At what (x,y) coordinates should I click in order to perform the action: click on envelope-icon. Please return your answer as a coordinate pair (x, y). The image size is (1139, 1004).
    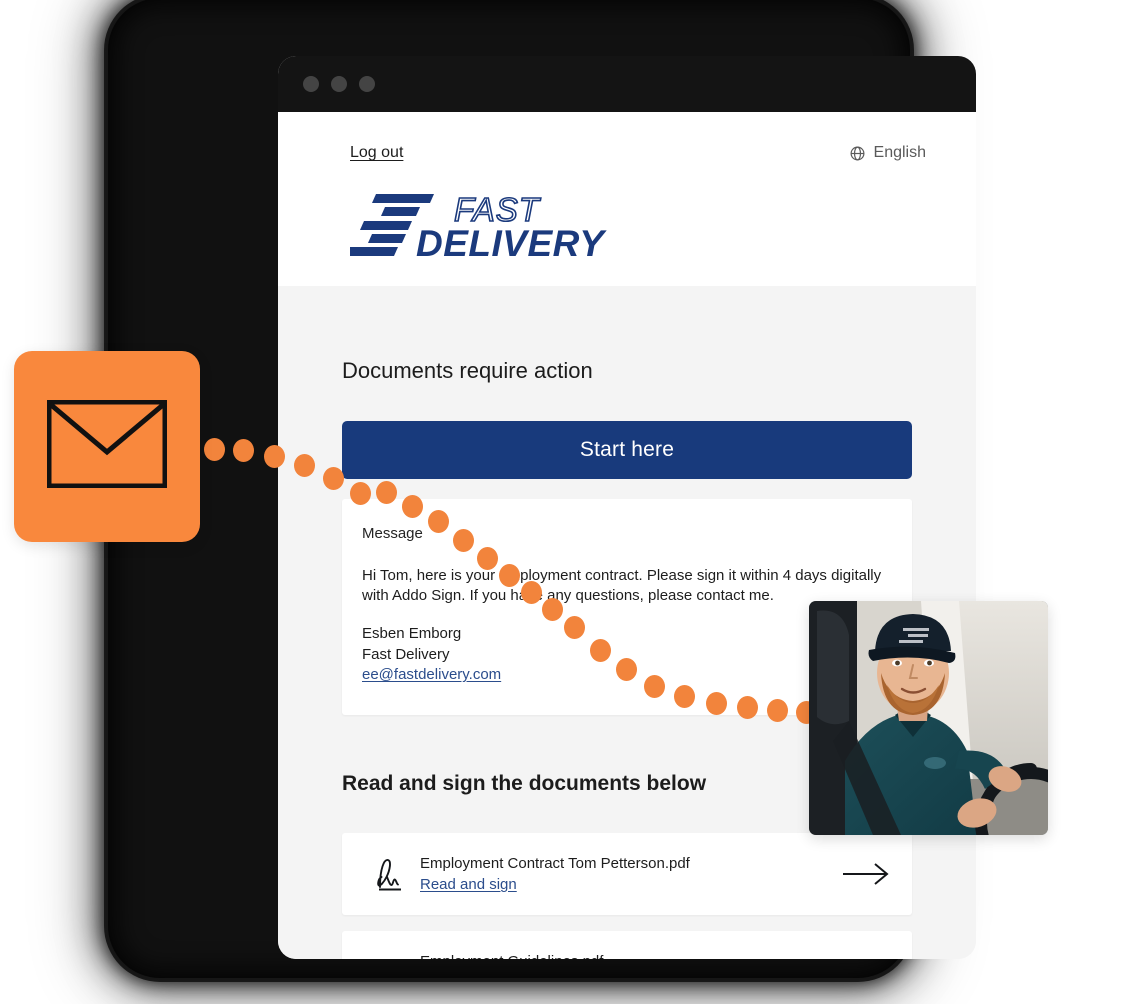
    Looking at the image, I should click on (107, 446).